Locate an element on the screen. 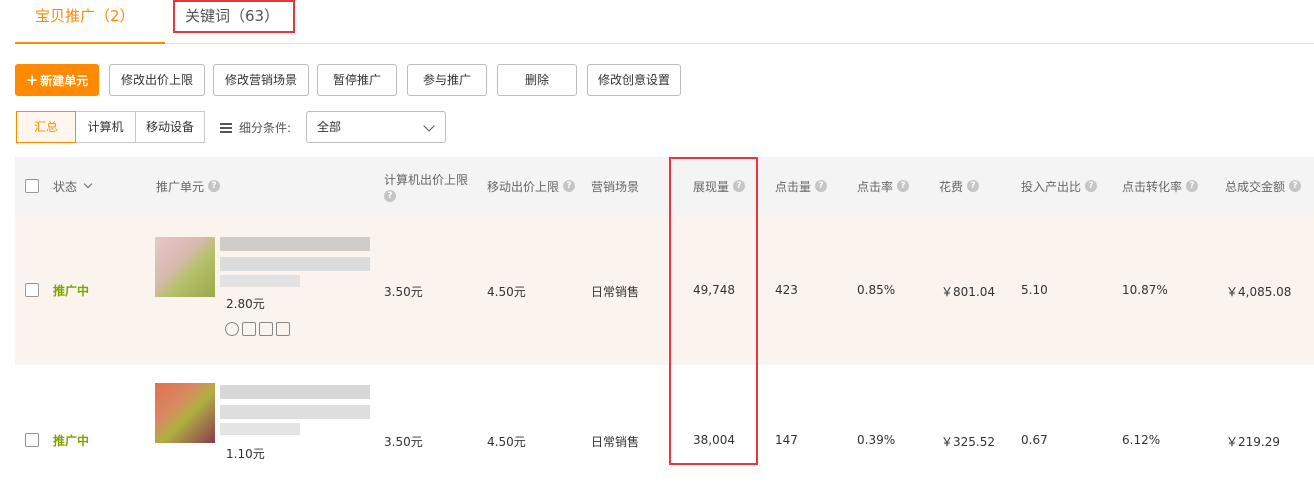 Image resolution: width=1314 pixels, height=498 pixels. clicks-value: 147 is located at coordinates (786, 440).